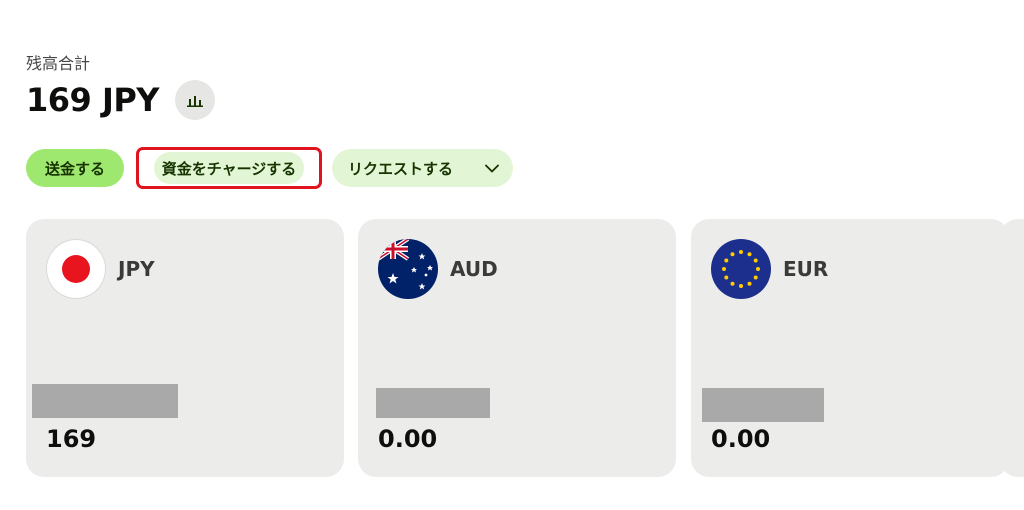 The image size is (1024, 510). I want to click on highlight-annotation: 資金をチャージする, so click(229, 168).